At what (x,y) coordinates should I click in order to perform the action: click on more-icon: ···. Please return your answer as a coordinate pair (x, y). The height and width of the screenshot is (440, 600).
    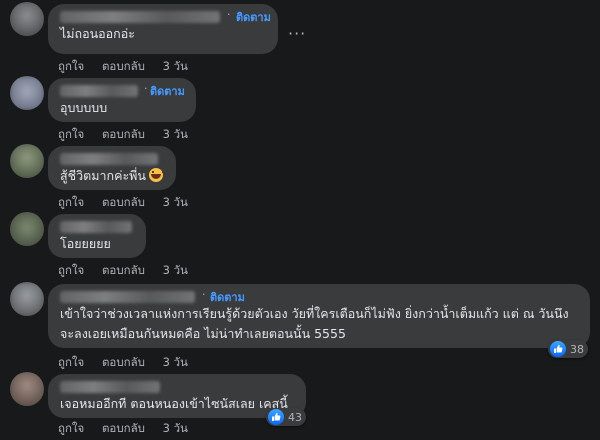
    Looking at the image, I should click on (297, 33).